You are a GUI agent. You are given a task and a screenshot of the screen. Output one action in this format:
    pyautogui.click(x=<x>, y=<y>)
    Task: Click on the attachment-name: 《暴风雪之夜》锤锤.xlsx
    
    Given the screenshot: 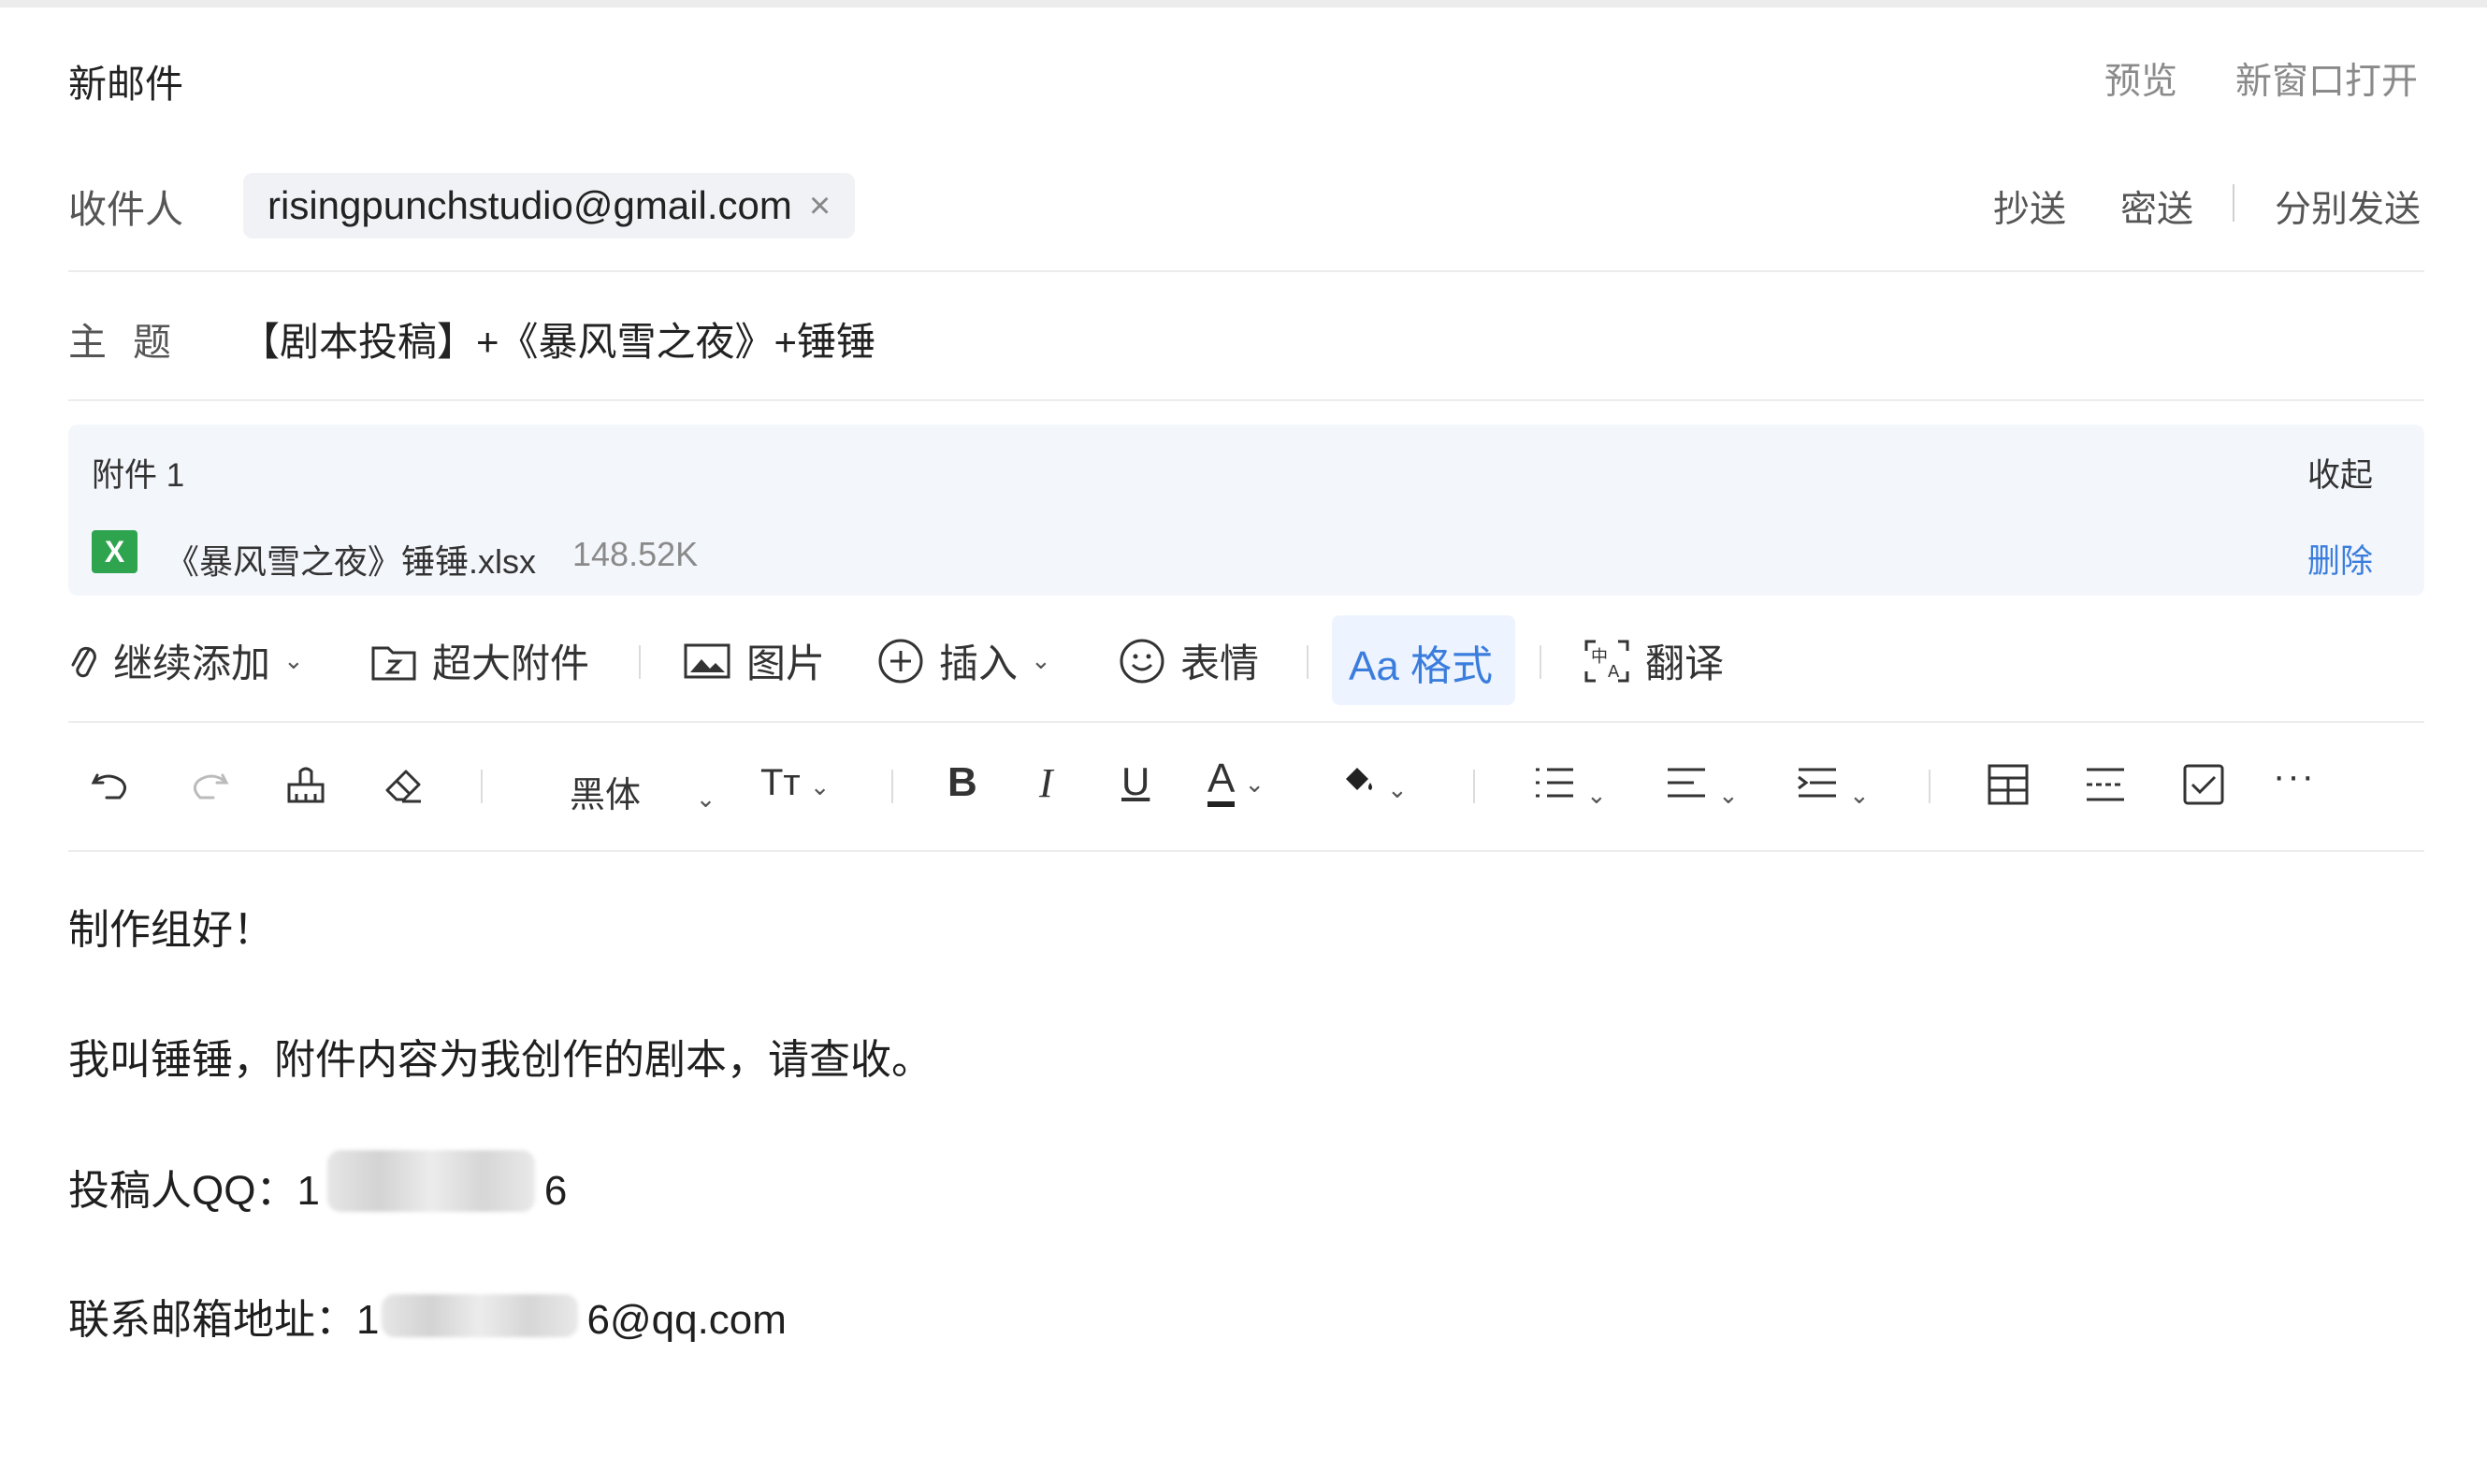 What is the action you would take?
    pyautogui.click(x=351, y=559)
    